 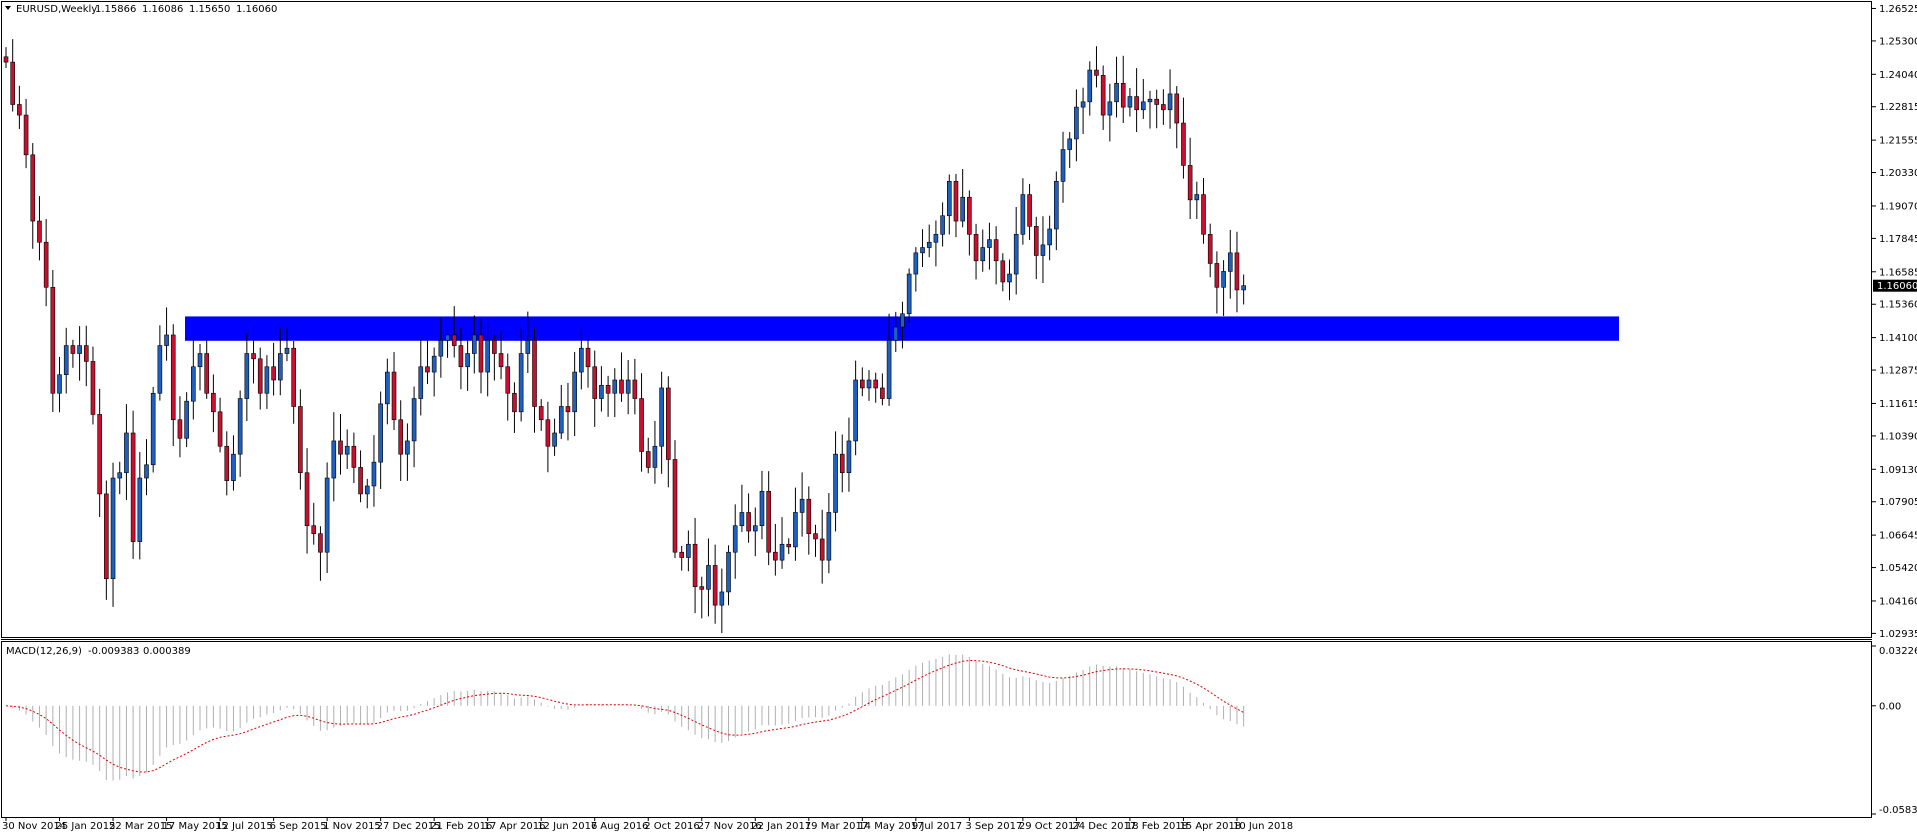 What do you see at coordinates (167, 651) in the screenshot?
I see `macd-signal-value: 0.000389` at bounding box center [167, 651].